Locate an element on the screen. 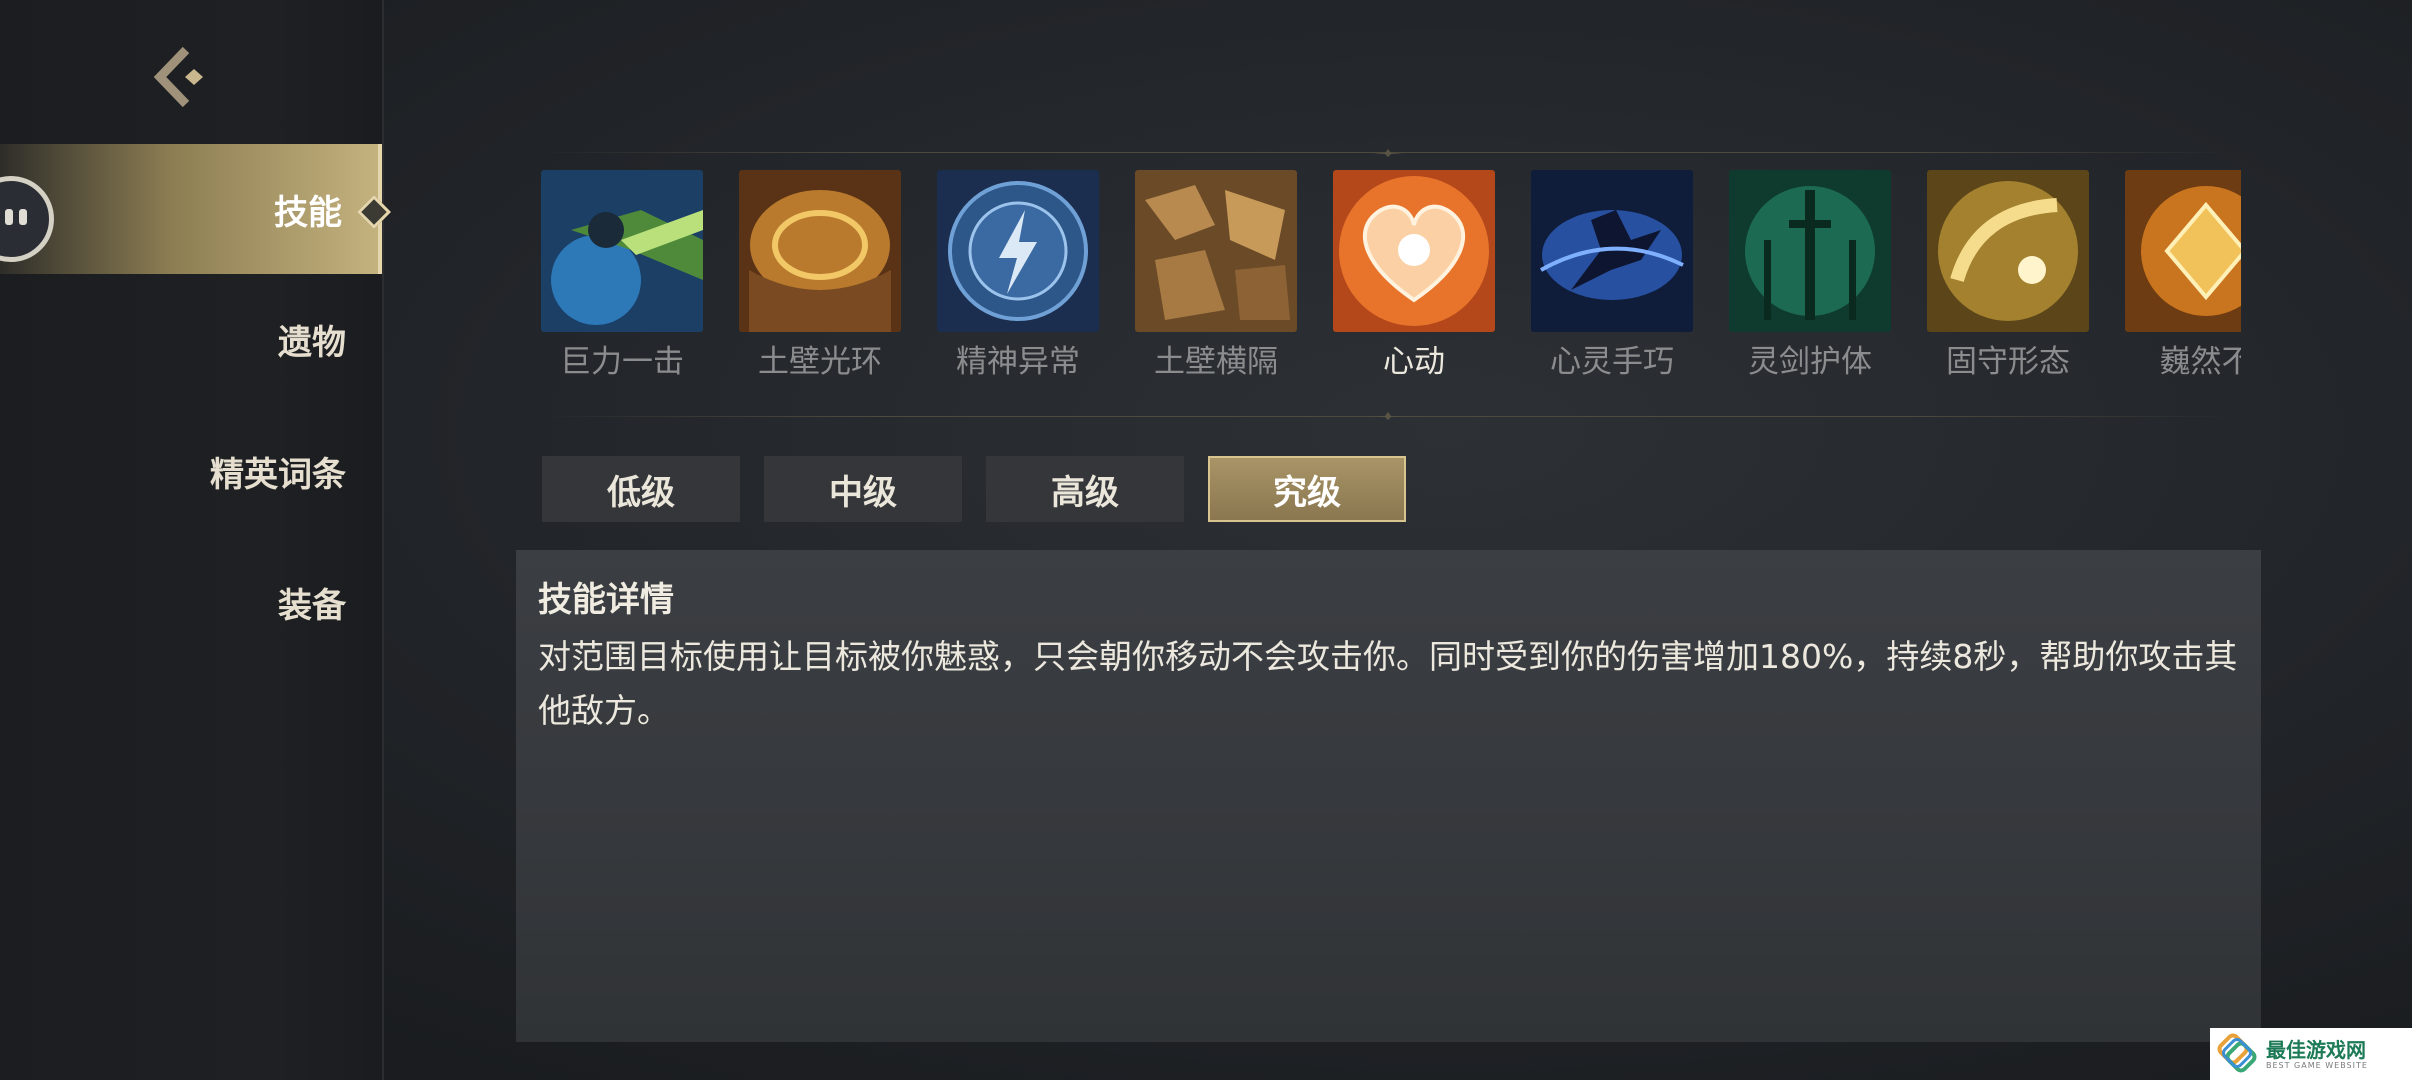 The height and width of the screenshot is (1080, 2412). giant-strike-icon is located at coordinates (622, 251).